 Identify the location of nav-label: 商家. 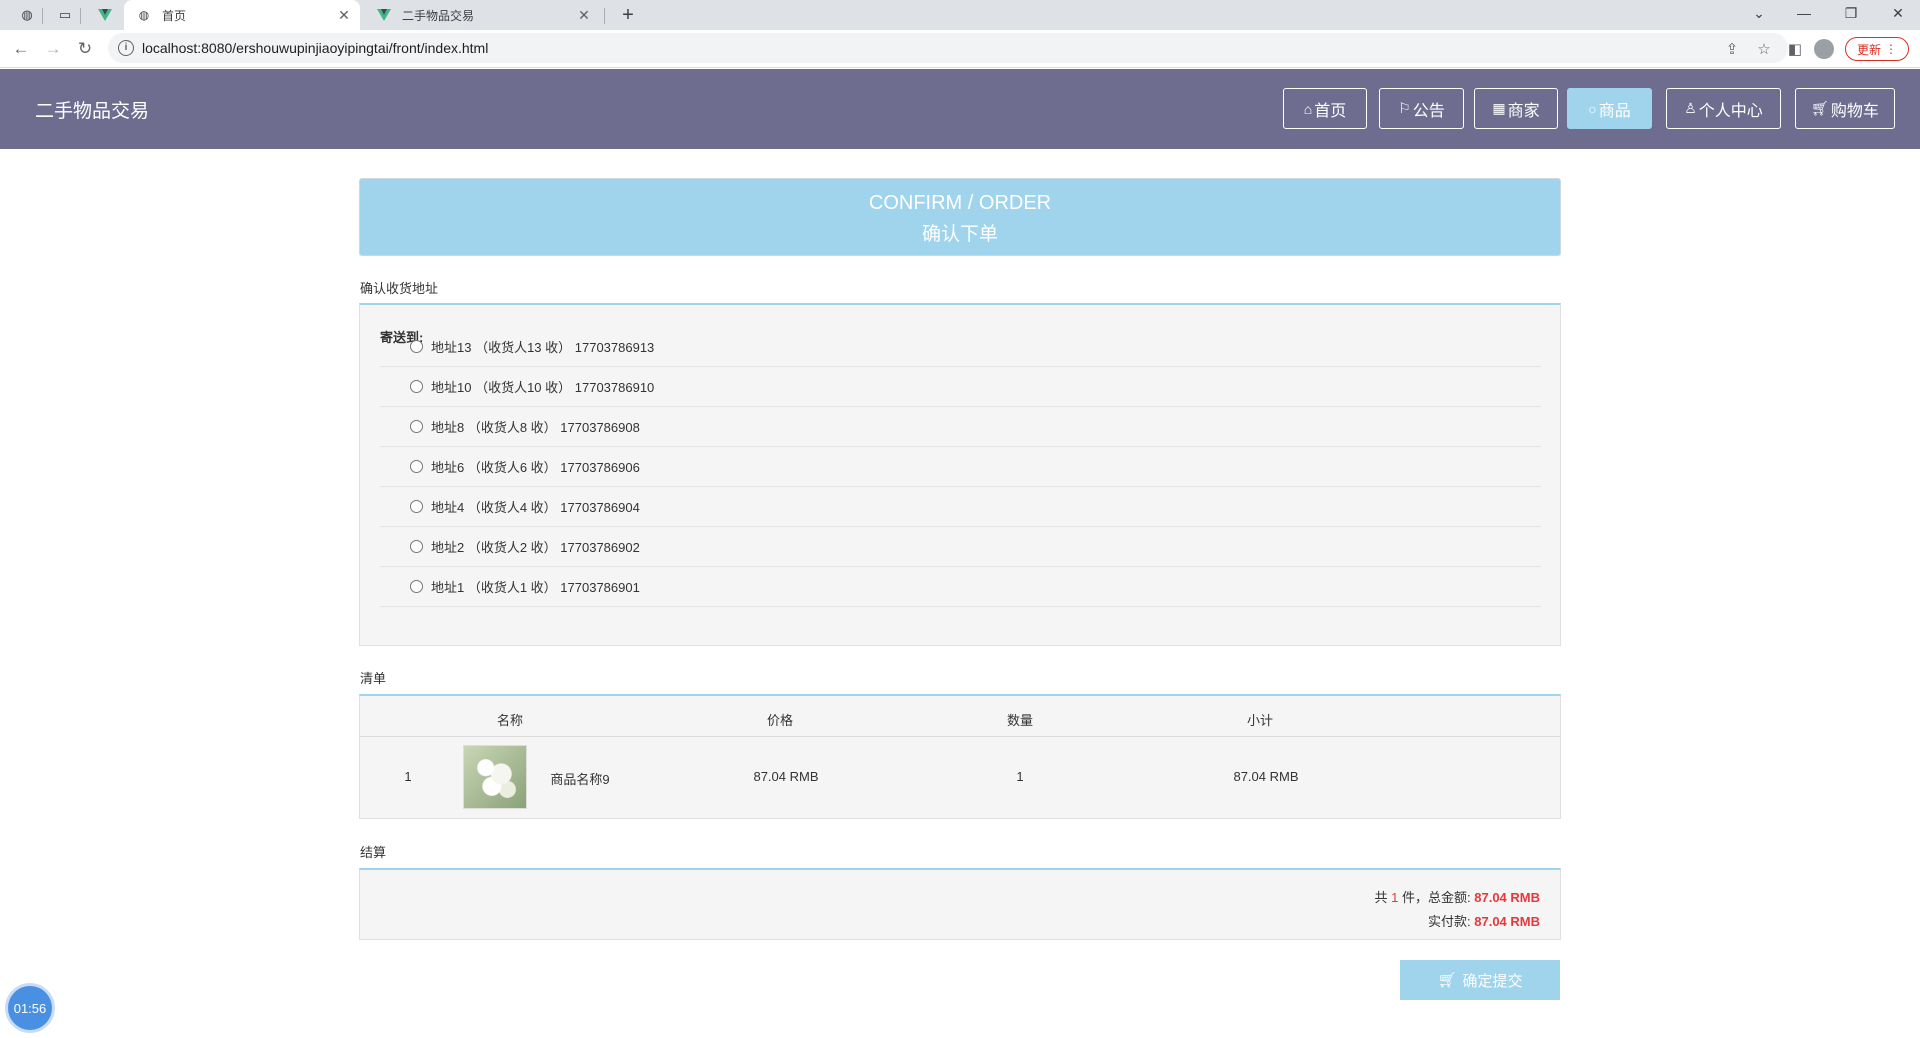
(1523, 111).